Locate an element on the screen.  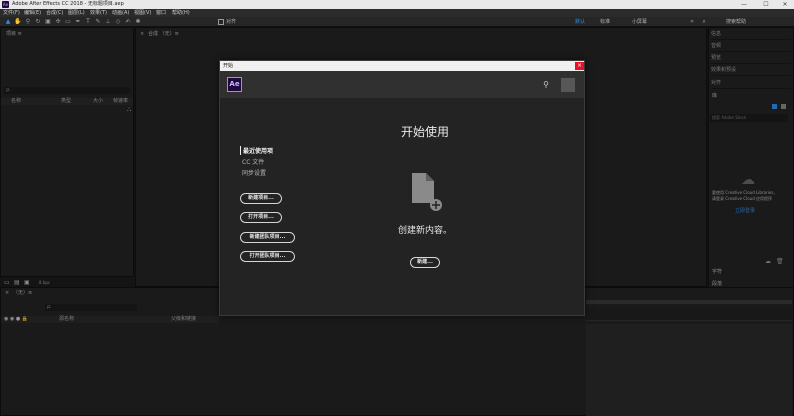
brush-tool-icon: ✎ is located at coordinates (98, 22).